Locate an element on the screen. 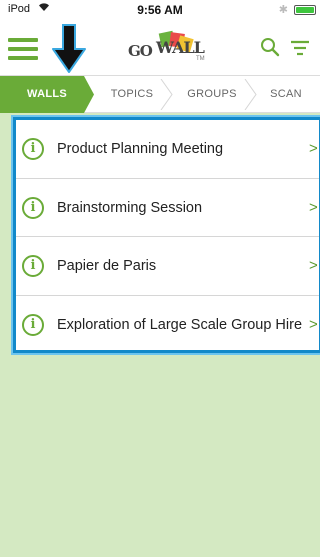  status-time: 9:56 AM is located at coordinates (160, 10).